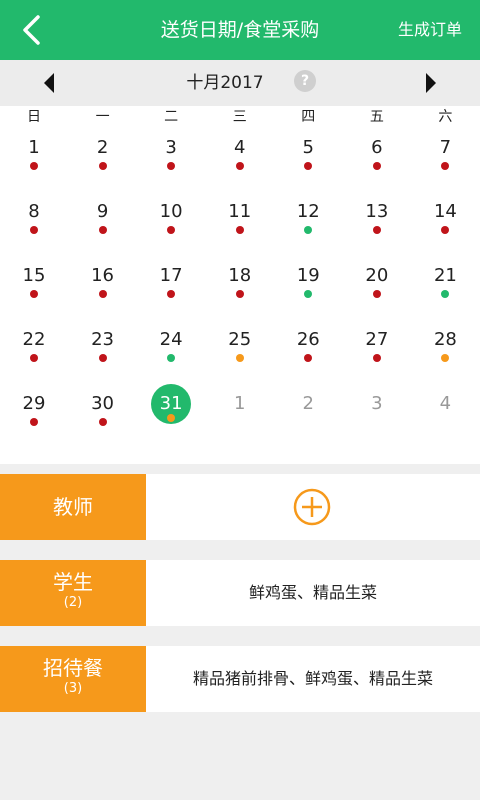 The image size is (480, 800). Describe the element at coordinates (240, 288) in the screenshot. I see `calendar-day: 18` at that location.